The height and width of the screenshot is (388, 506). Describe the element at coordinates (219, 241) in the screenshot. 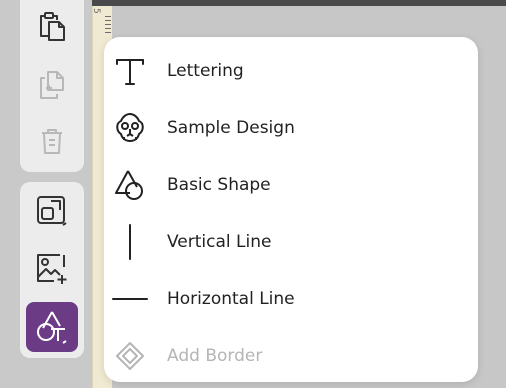

I see `menu-item-label: Vertical Line` at that location.